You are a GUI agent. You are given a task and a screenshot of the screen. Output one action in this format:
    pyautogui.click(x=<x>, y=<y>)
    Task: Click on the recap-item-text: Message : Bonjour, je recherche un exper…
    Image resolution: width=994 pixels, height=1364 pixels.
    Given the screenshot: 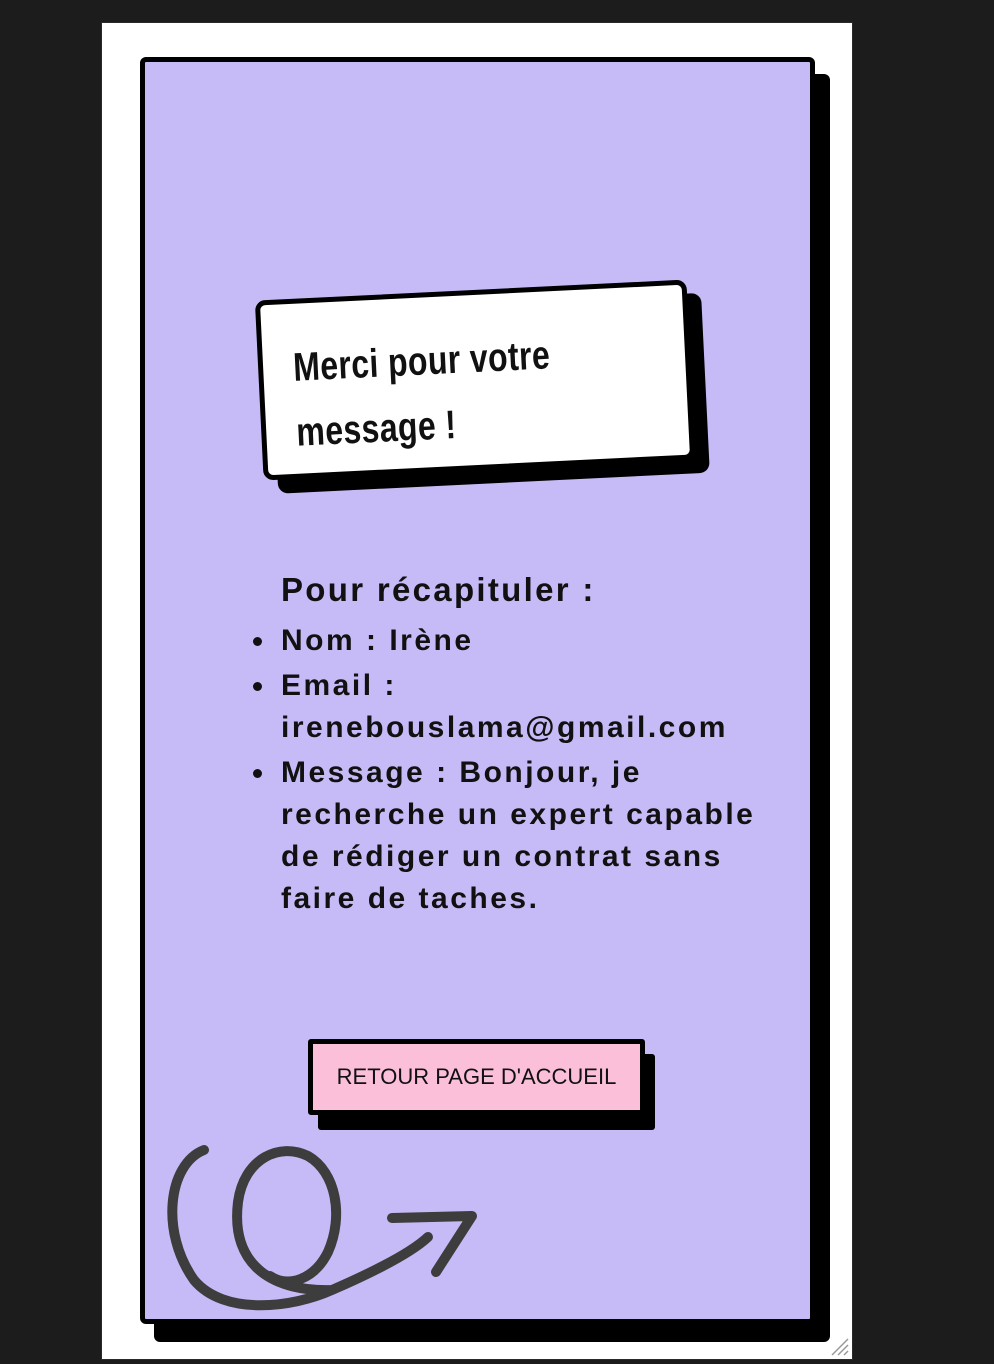 What is the action you would take?
    pyautogui.click(x=518, y=835)
    